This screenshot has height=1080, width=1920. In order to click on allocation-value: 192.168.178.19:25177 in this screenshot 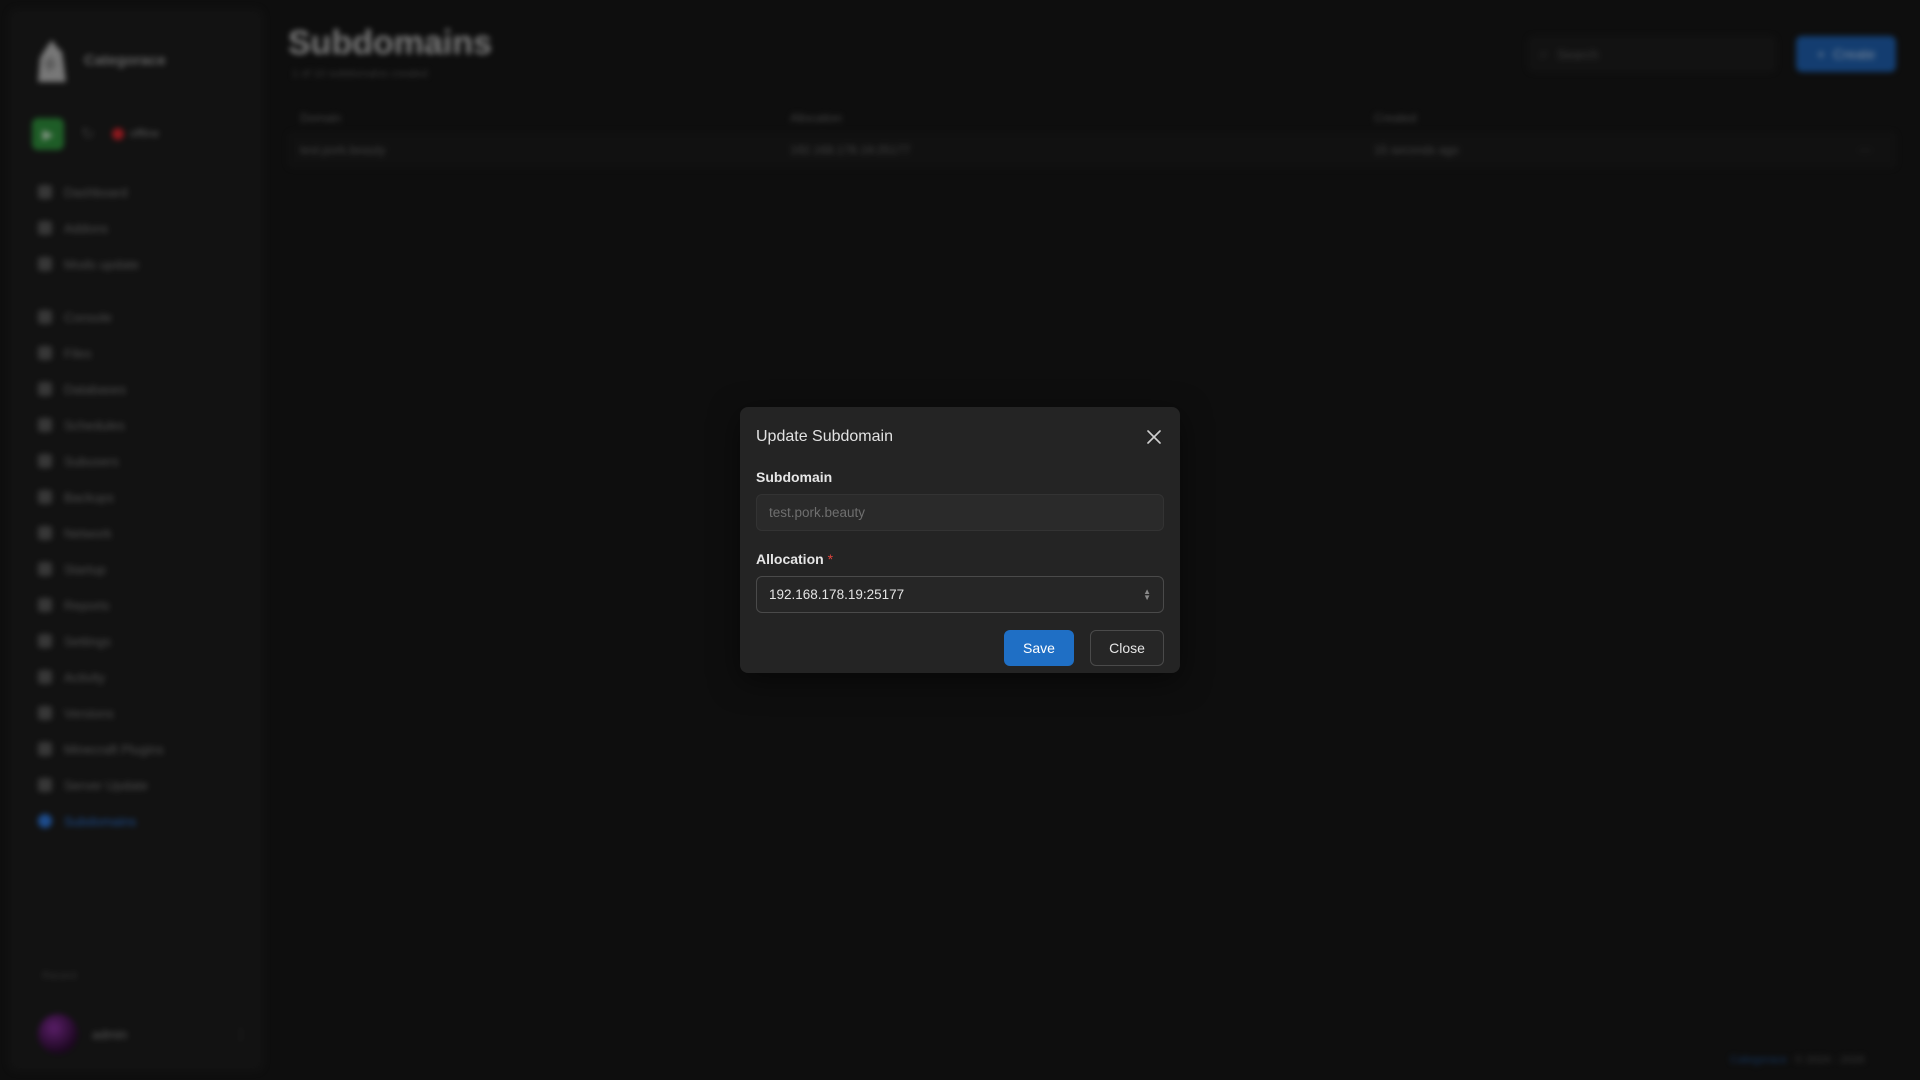, I will do `click(837, 594)`.